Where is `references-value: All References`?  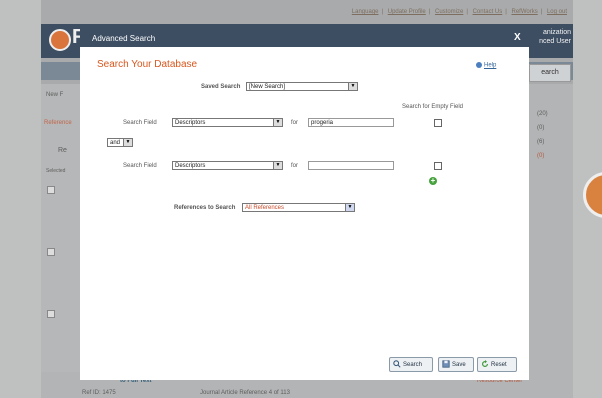 references-value: All References is located at coordinates (265, 208).